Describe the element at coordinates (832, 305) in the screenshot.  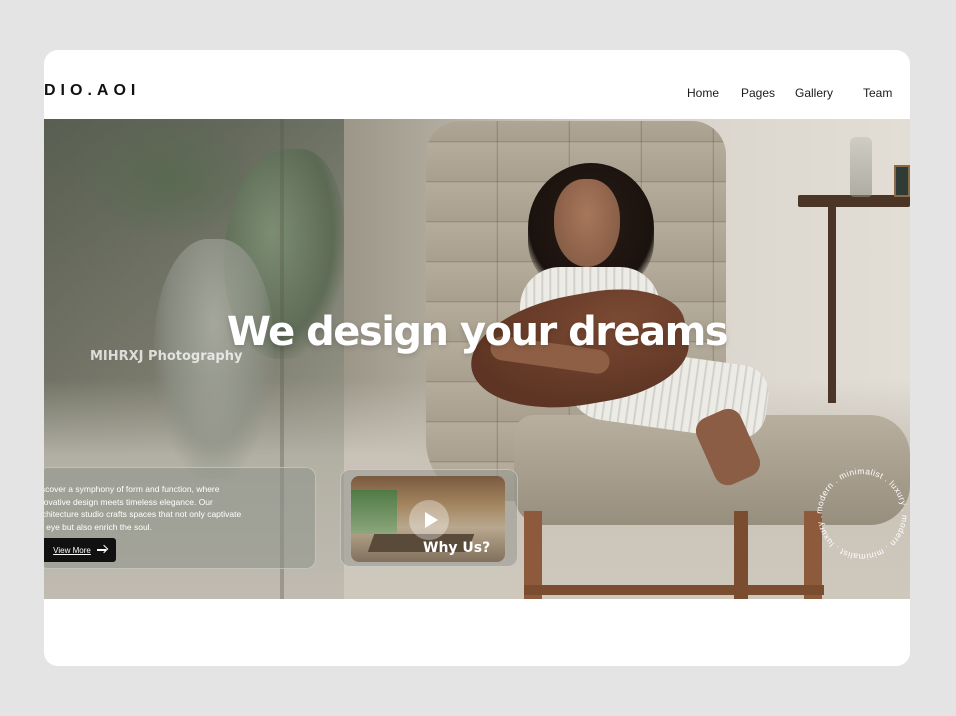
I see `side-table-leg` at that location.